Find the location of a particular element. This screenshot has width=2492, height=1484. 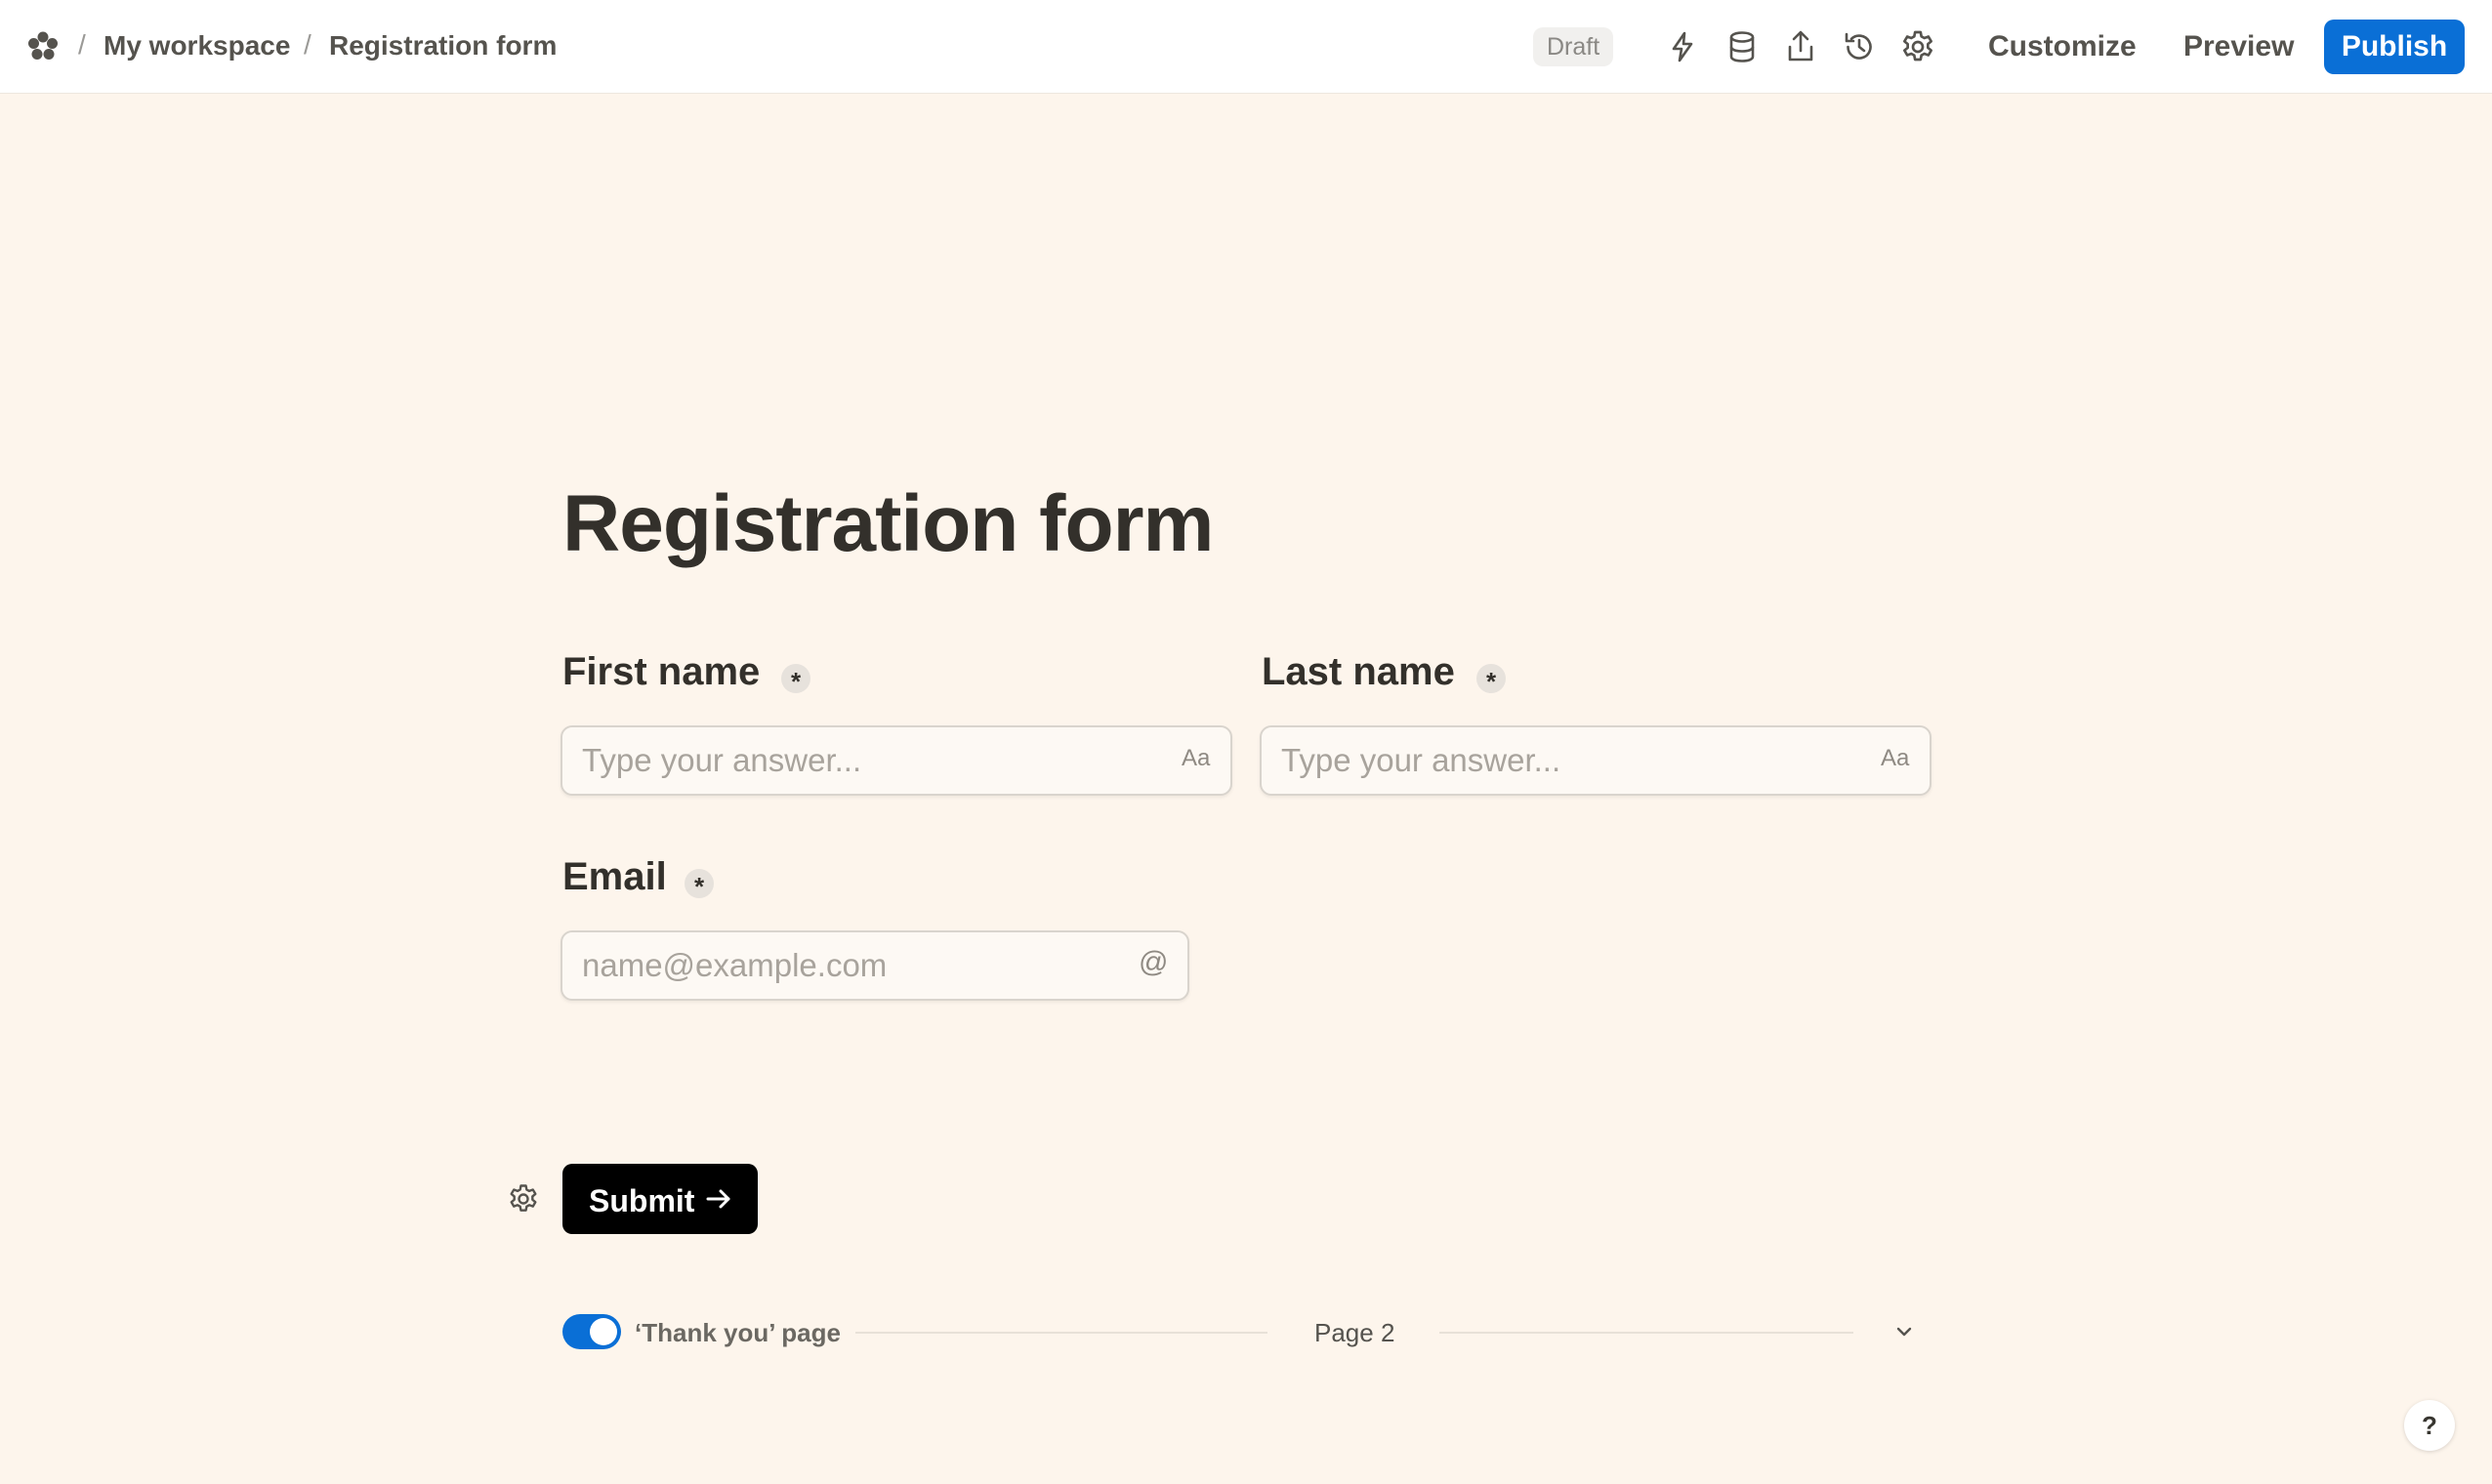

thank-you-page-label: ‘Thank you’ page is located at coordinates (738, 1333).